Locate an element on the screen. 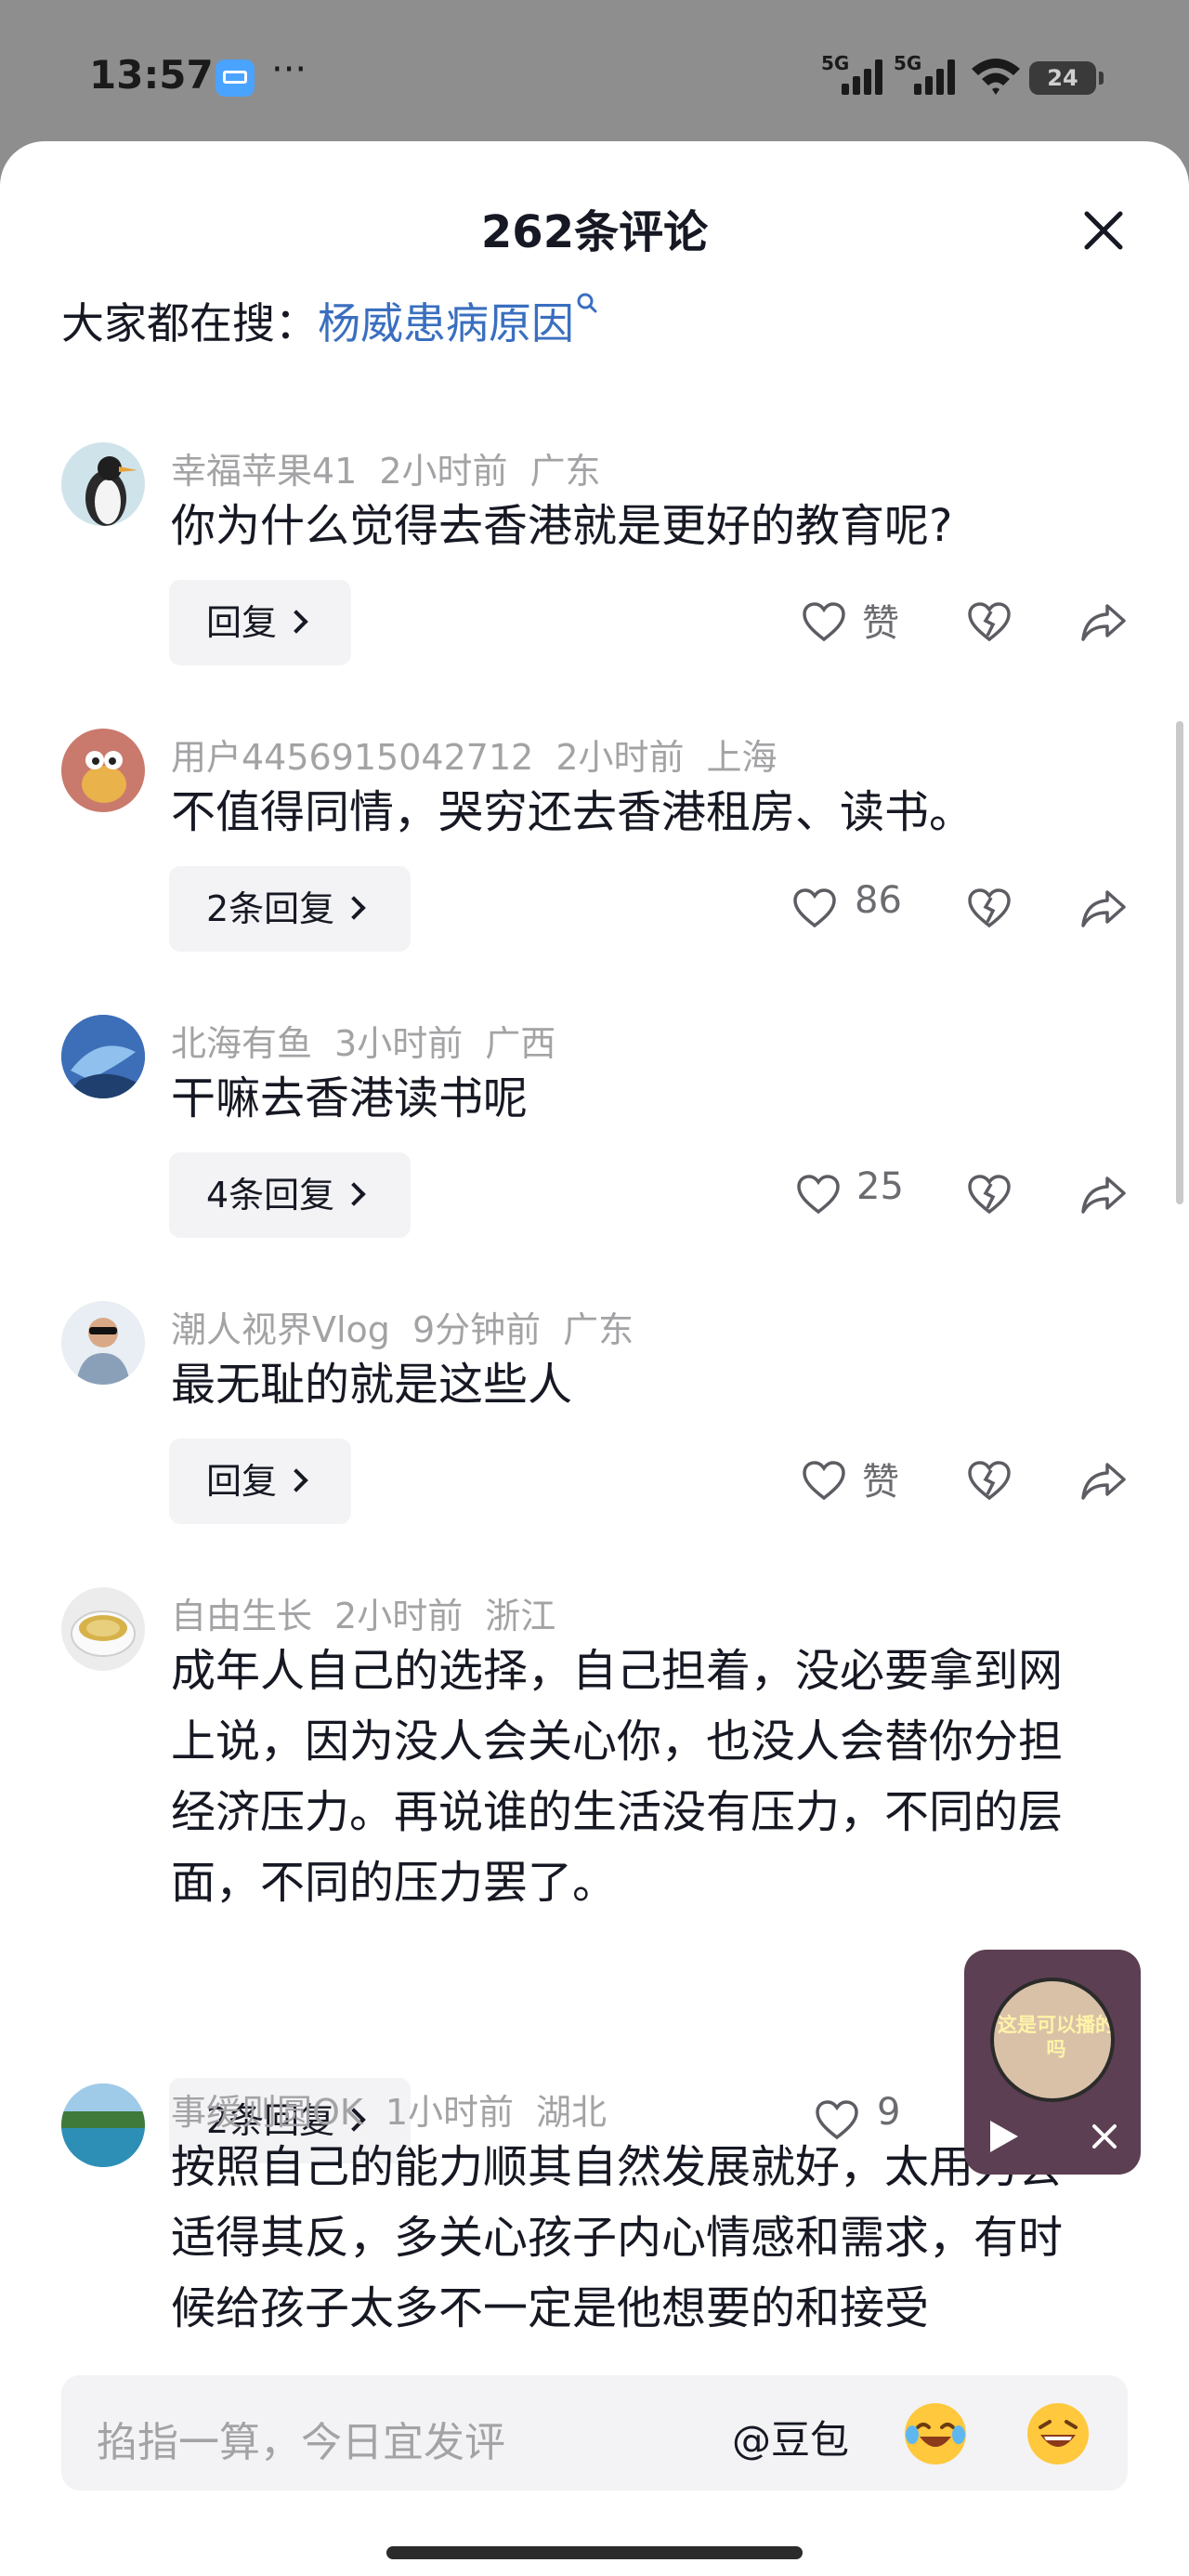 The height and width of the screenshot is (2576, 1189). comment-input: 掐指一算，今日宜发评 is located at coordinates (301, 2438).